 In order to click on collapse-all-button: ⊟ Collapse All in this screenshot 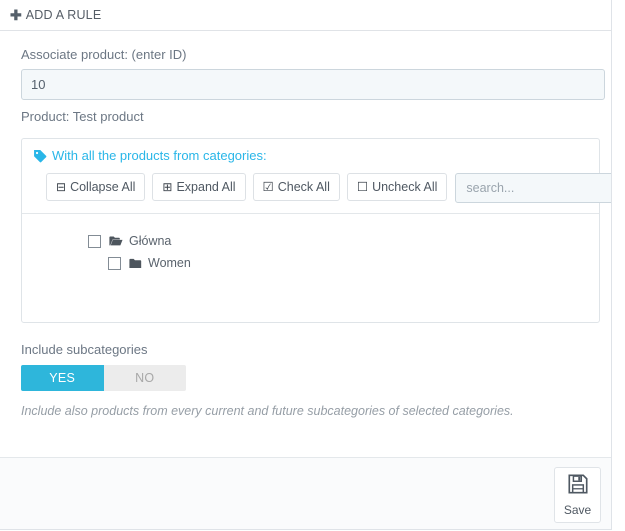, I will do `click(96, 187)`.